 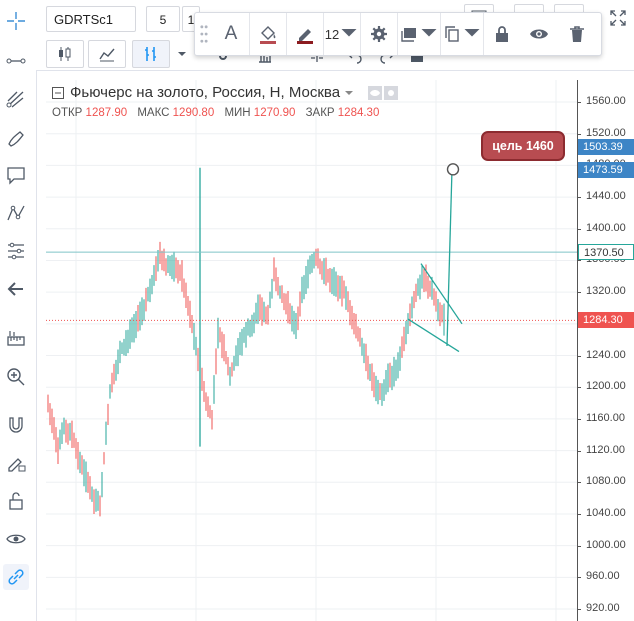 What do you see at coordinates (16, 501) in the screenshot?
I see `unlock-icon` at bounding box center [16, 501].